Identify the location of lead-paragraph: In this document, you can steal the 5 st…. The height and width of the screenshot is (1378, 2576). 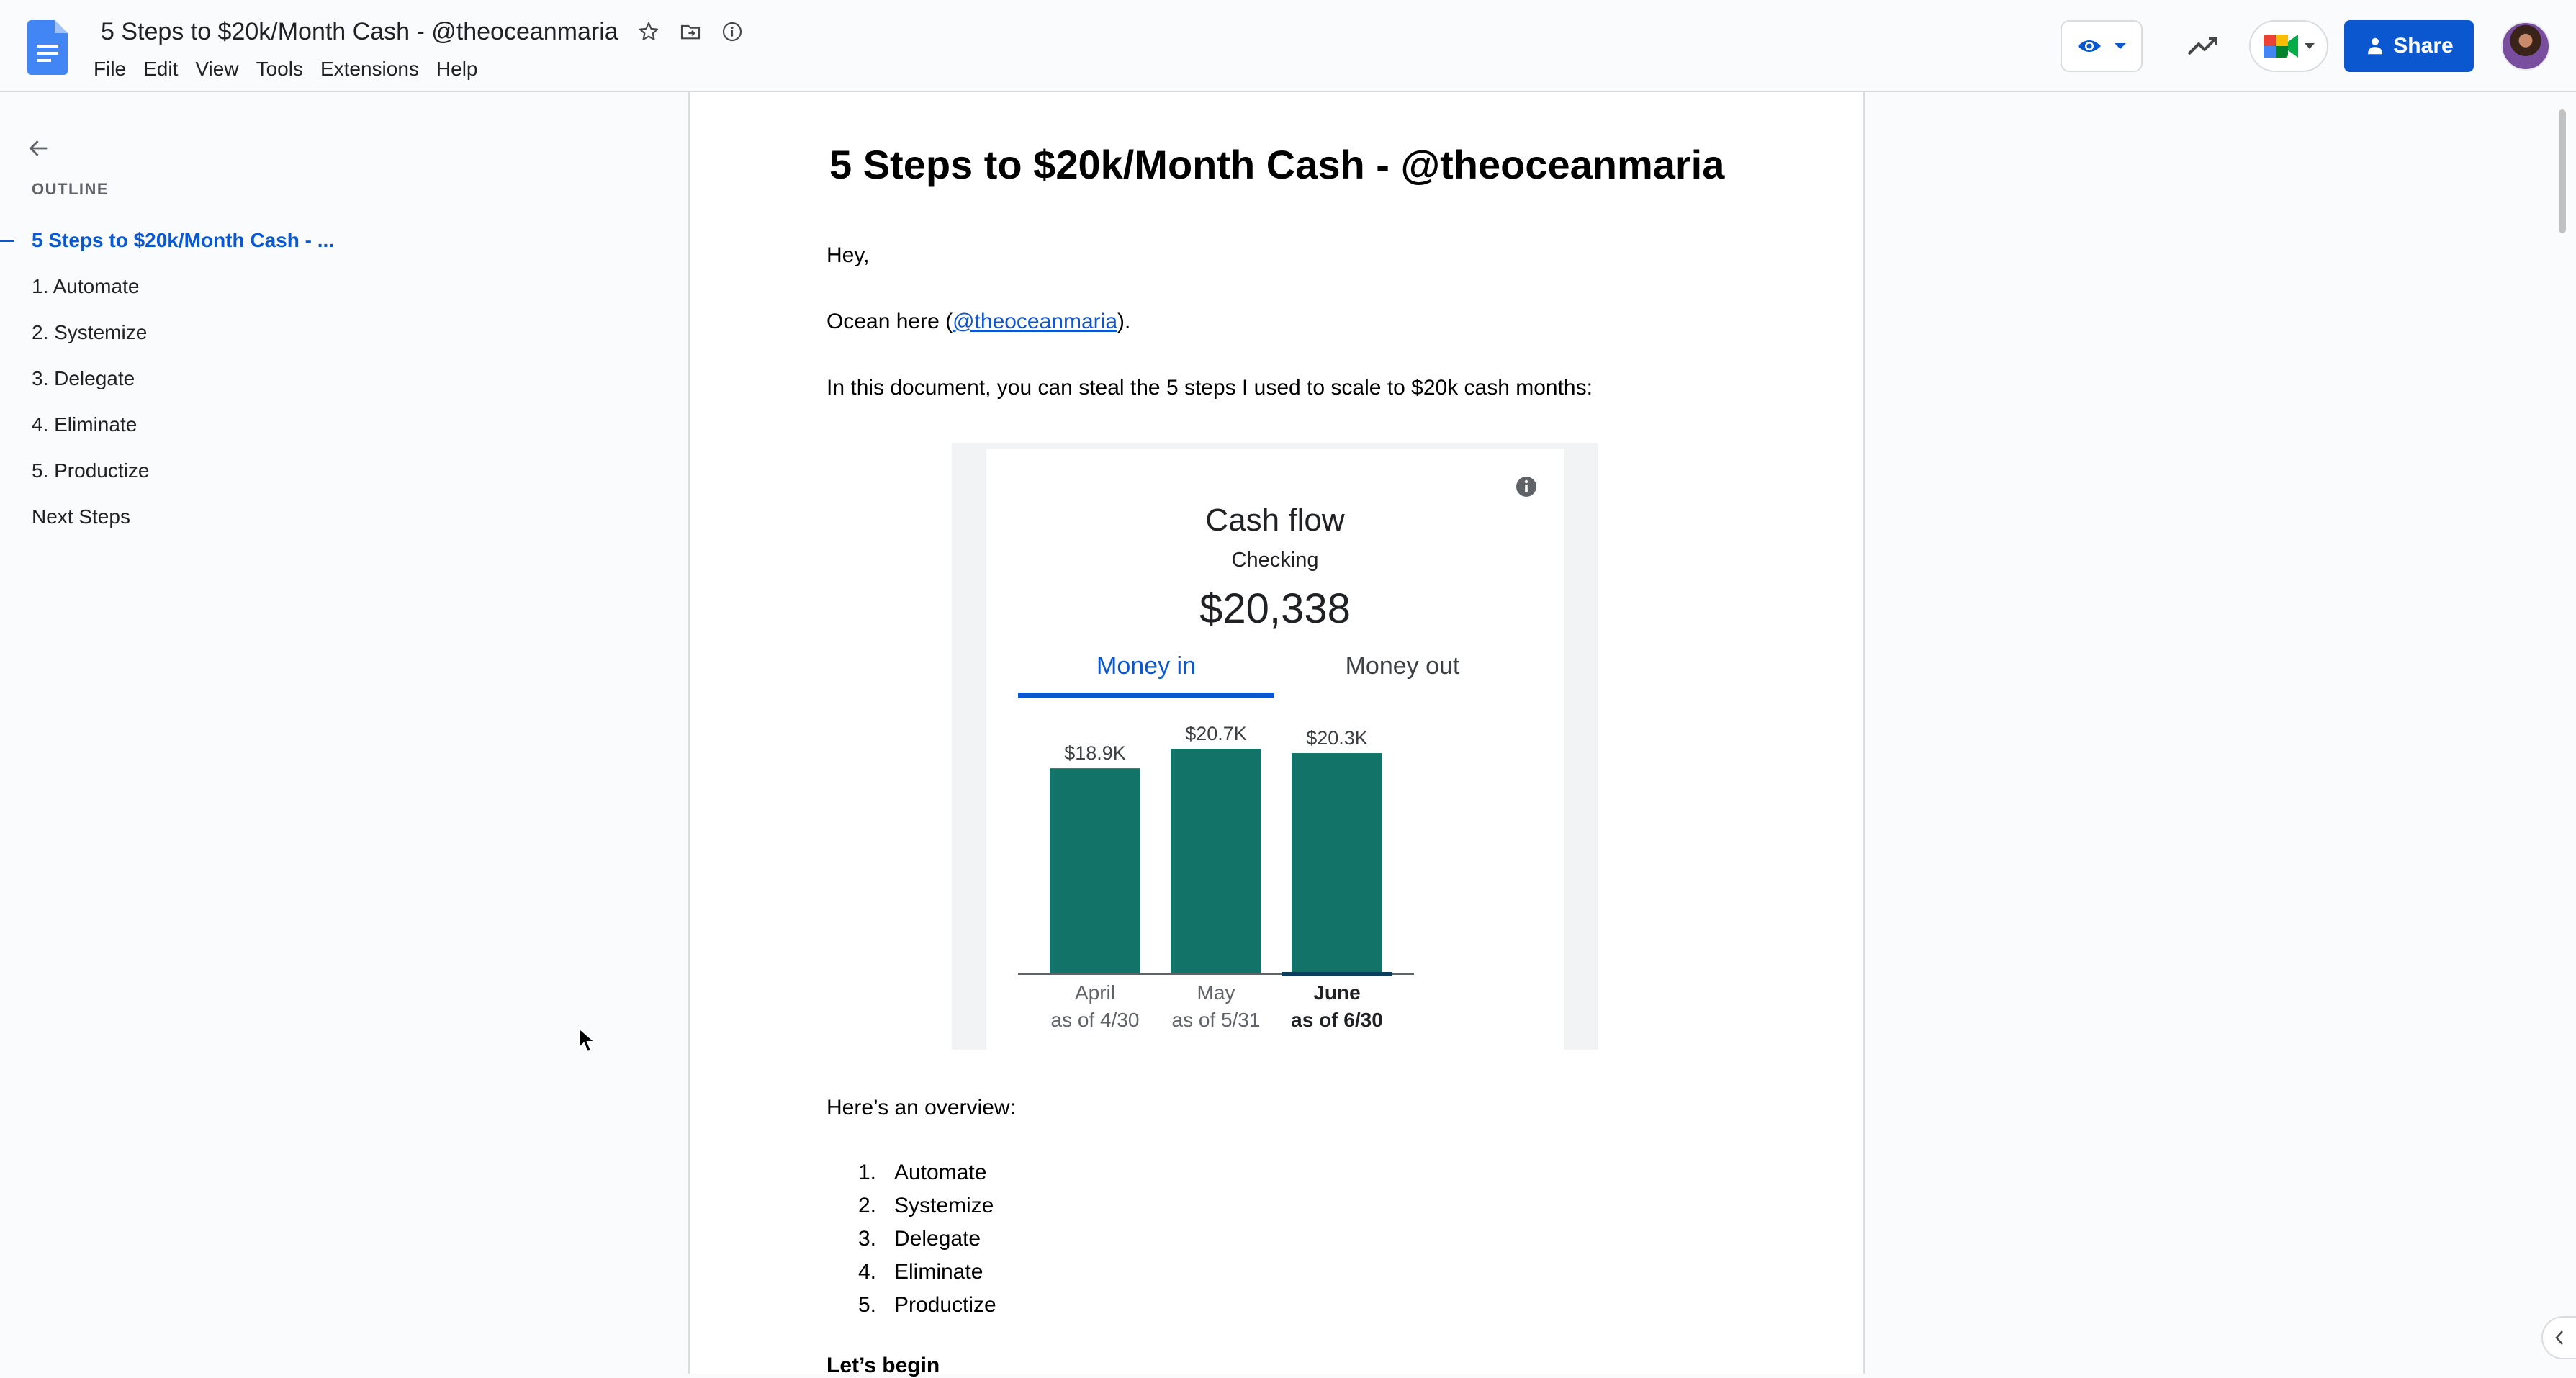
(1210, 388).